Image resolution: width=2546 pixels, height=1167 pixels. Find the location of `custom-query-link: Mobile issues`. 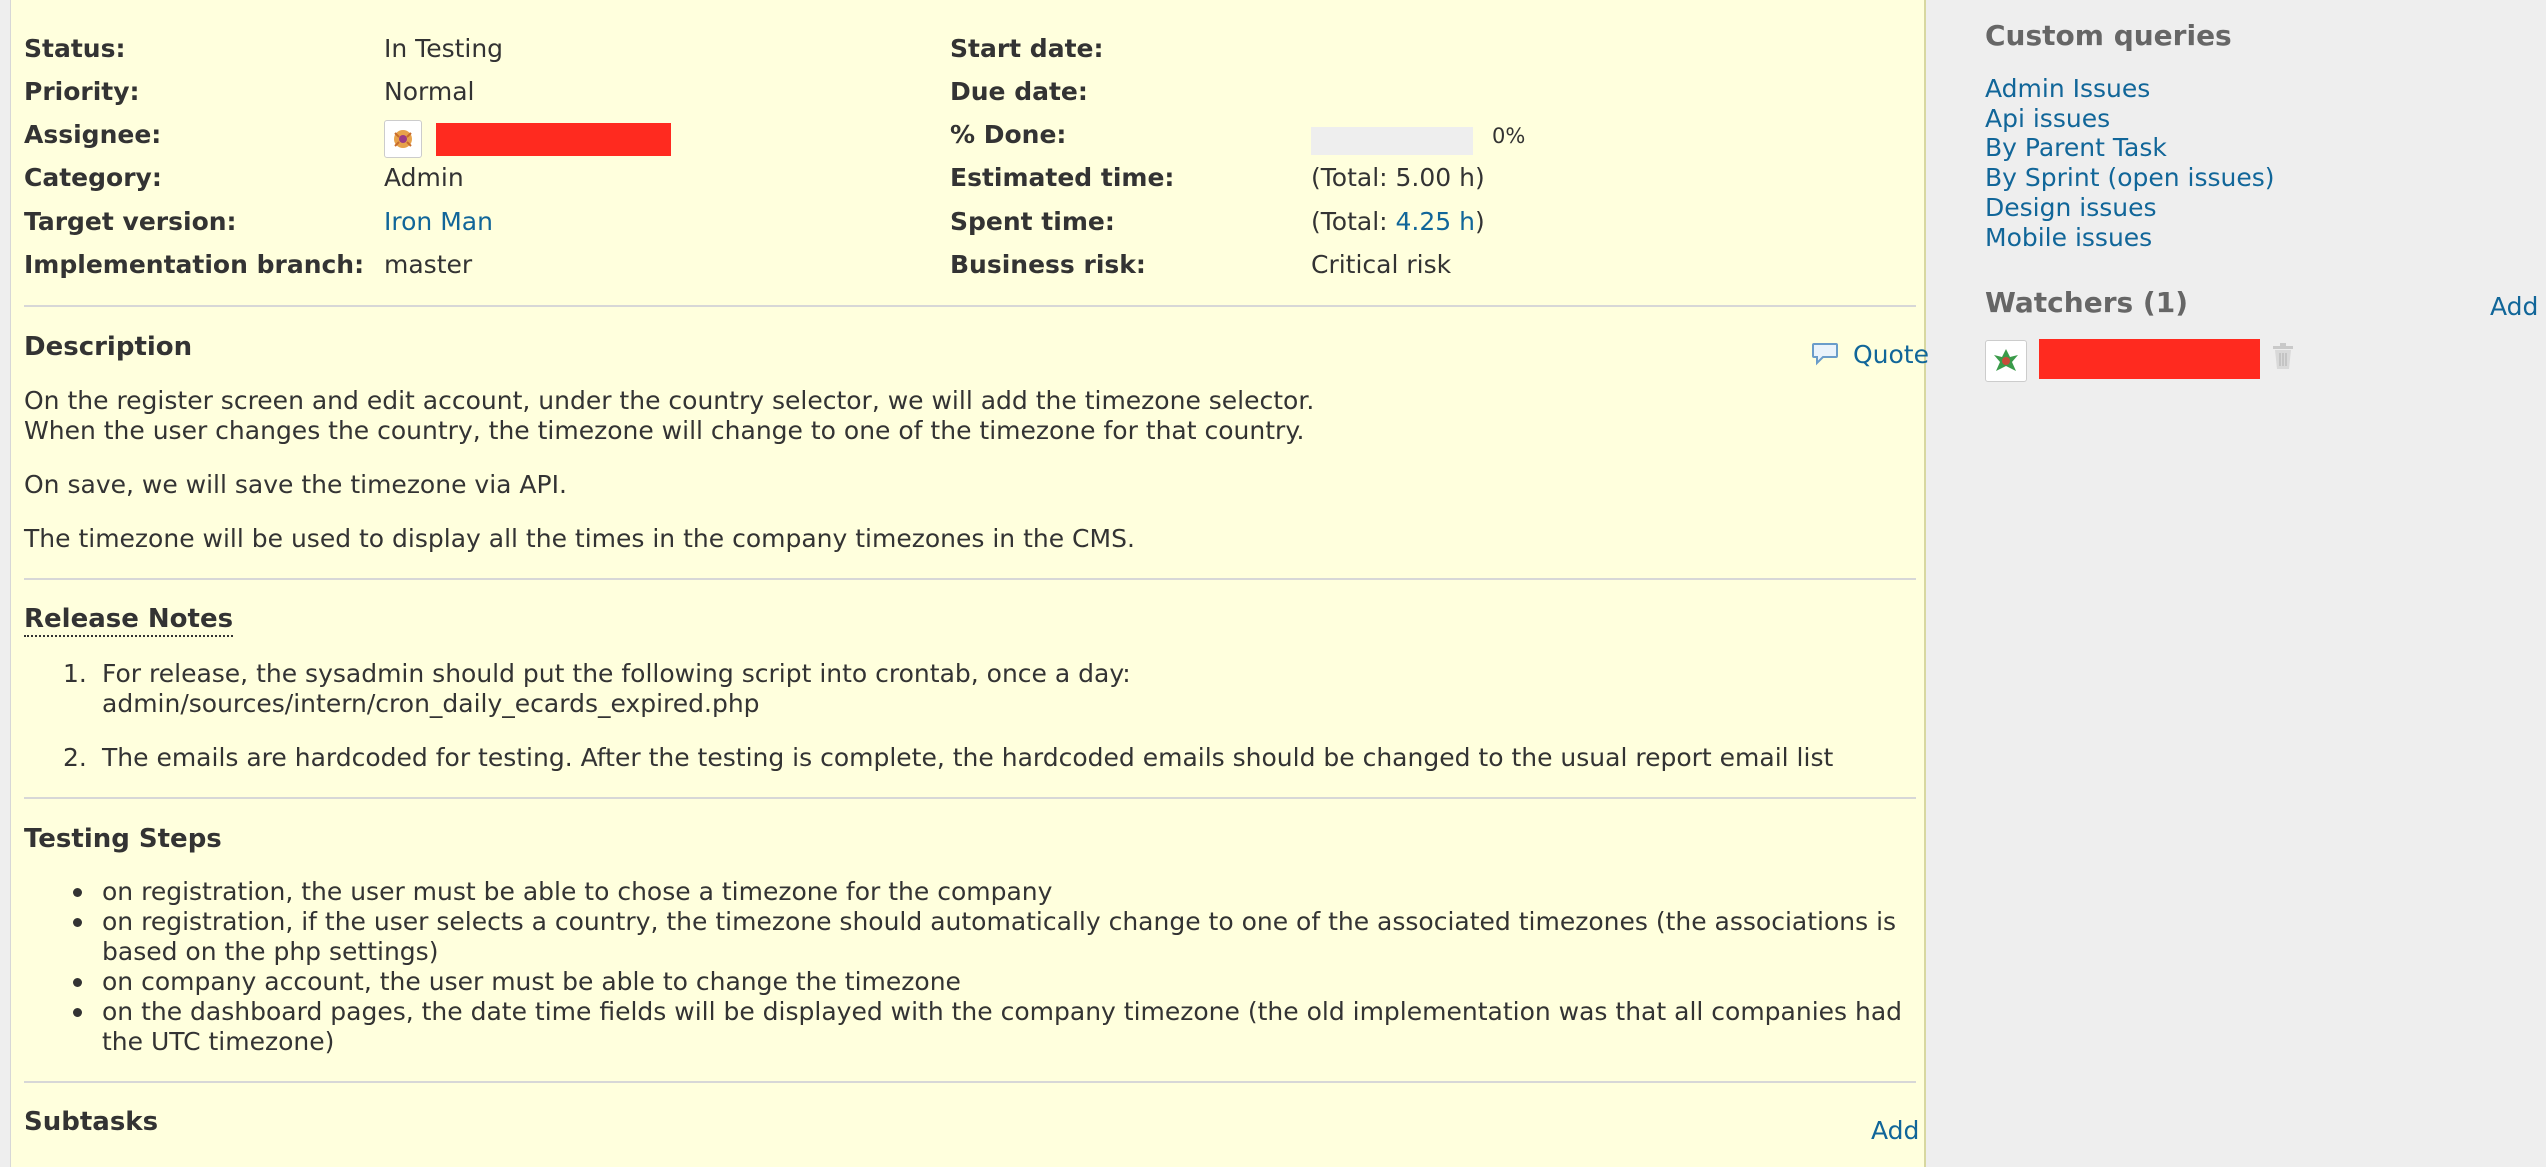

custom-query-link: Mobile issues is located at coordinates (2068, 238).